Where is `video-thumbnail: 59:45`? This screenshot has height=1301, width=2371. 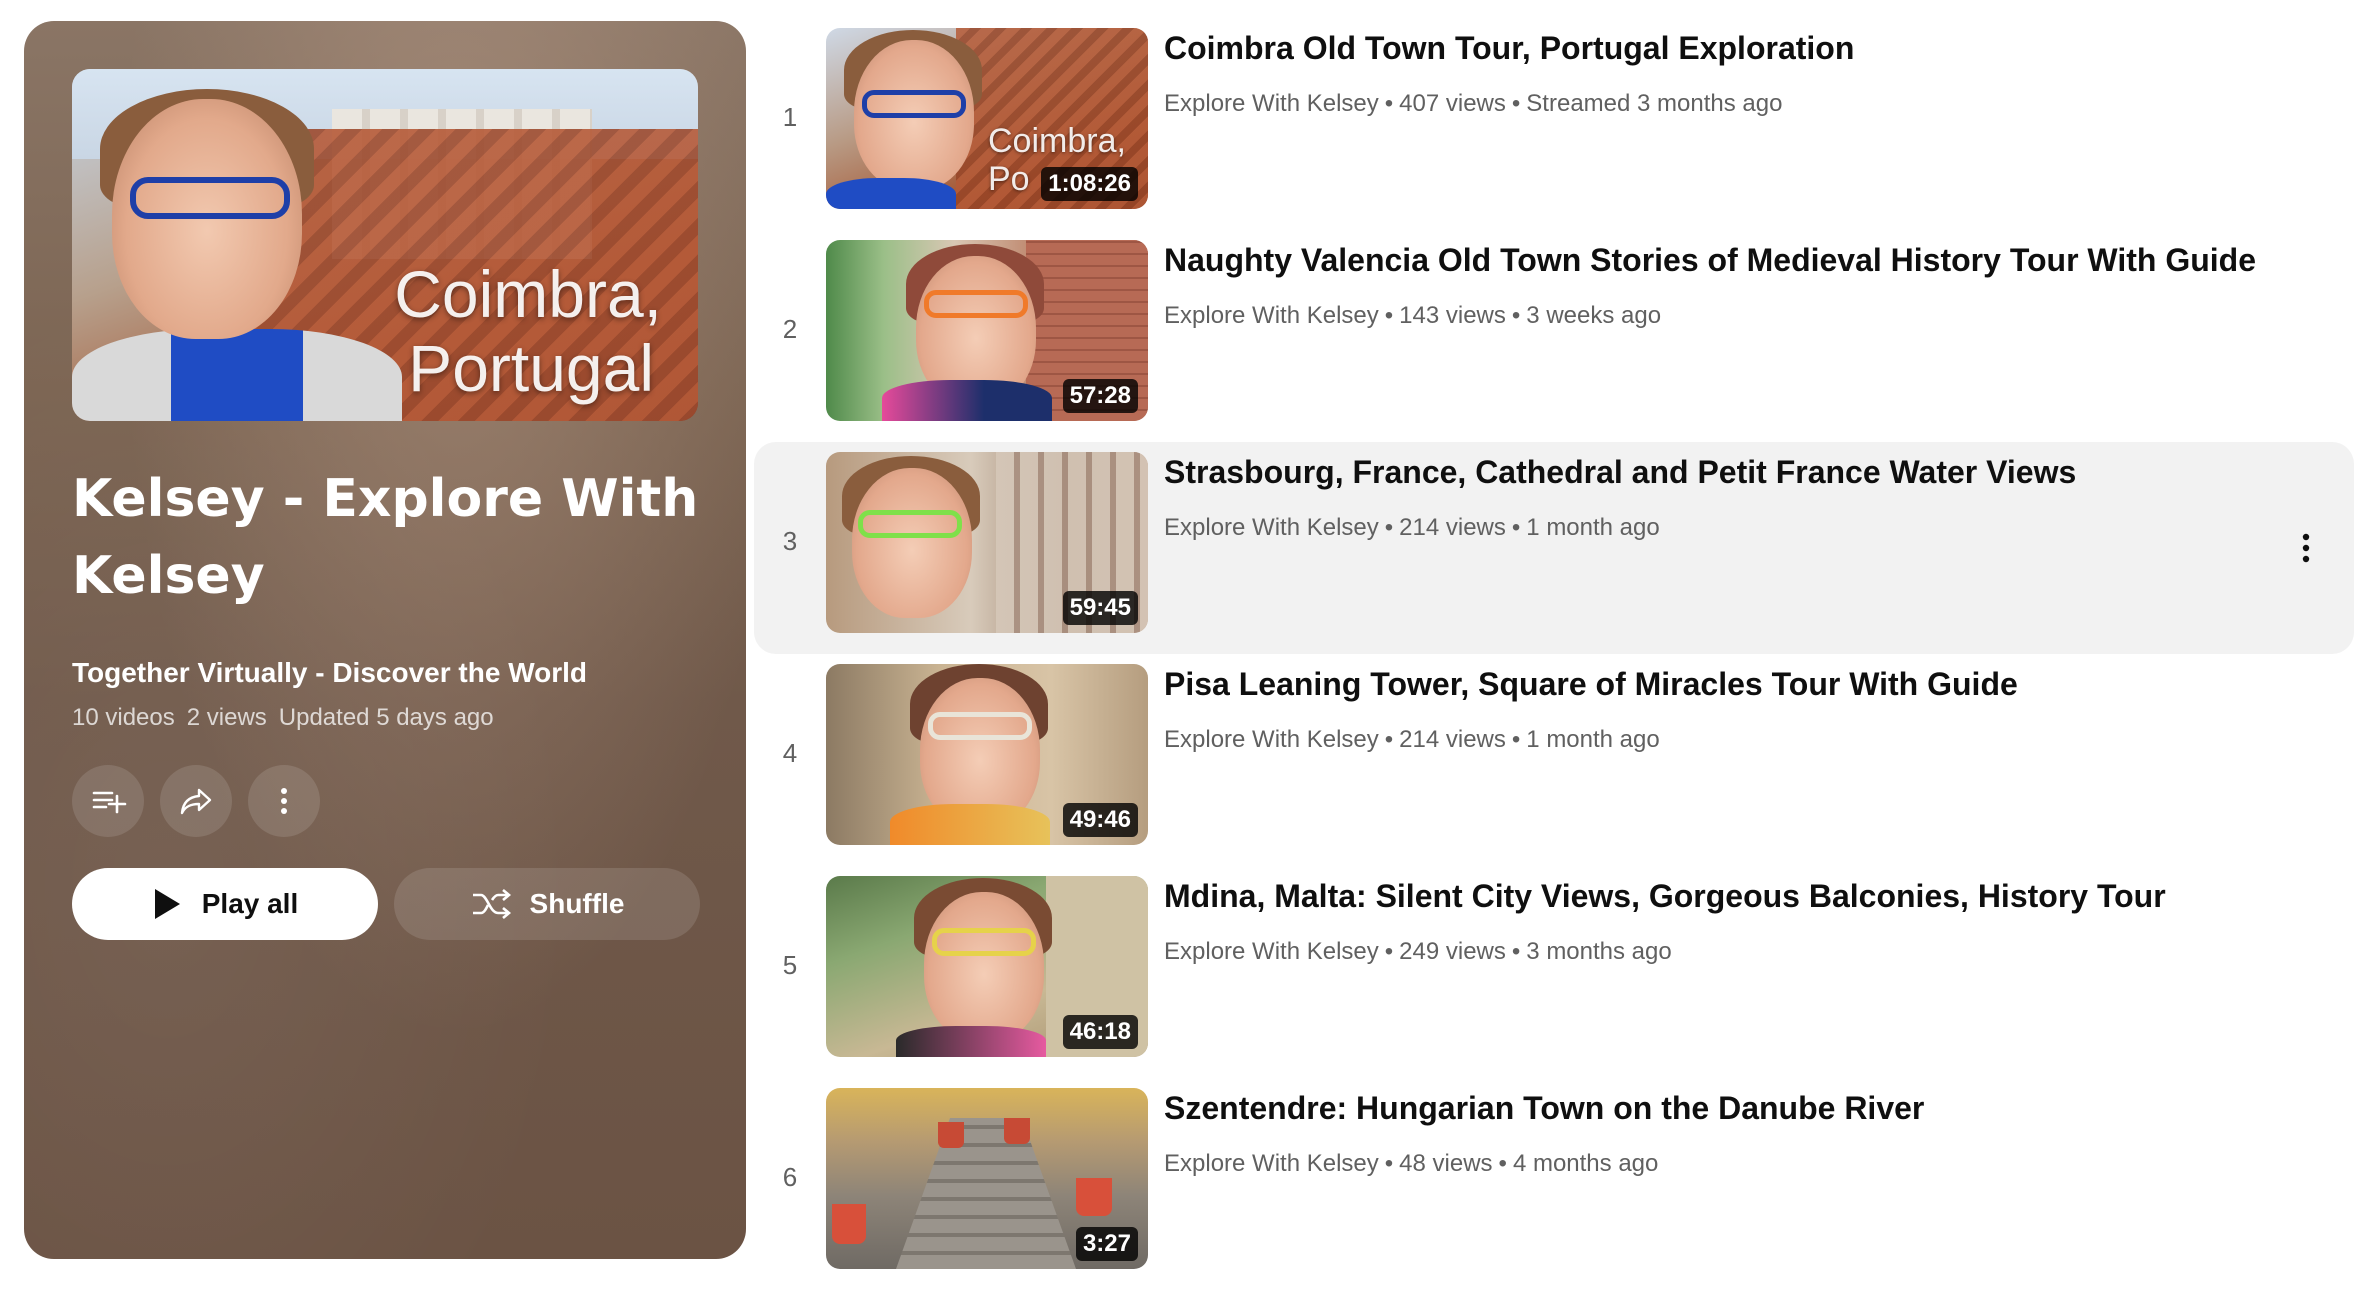
video-thumbnail: 59:45 is located at coordinates (987, 542).